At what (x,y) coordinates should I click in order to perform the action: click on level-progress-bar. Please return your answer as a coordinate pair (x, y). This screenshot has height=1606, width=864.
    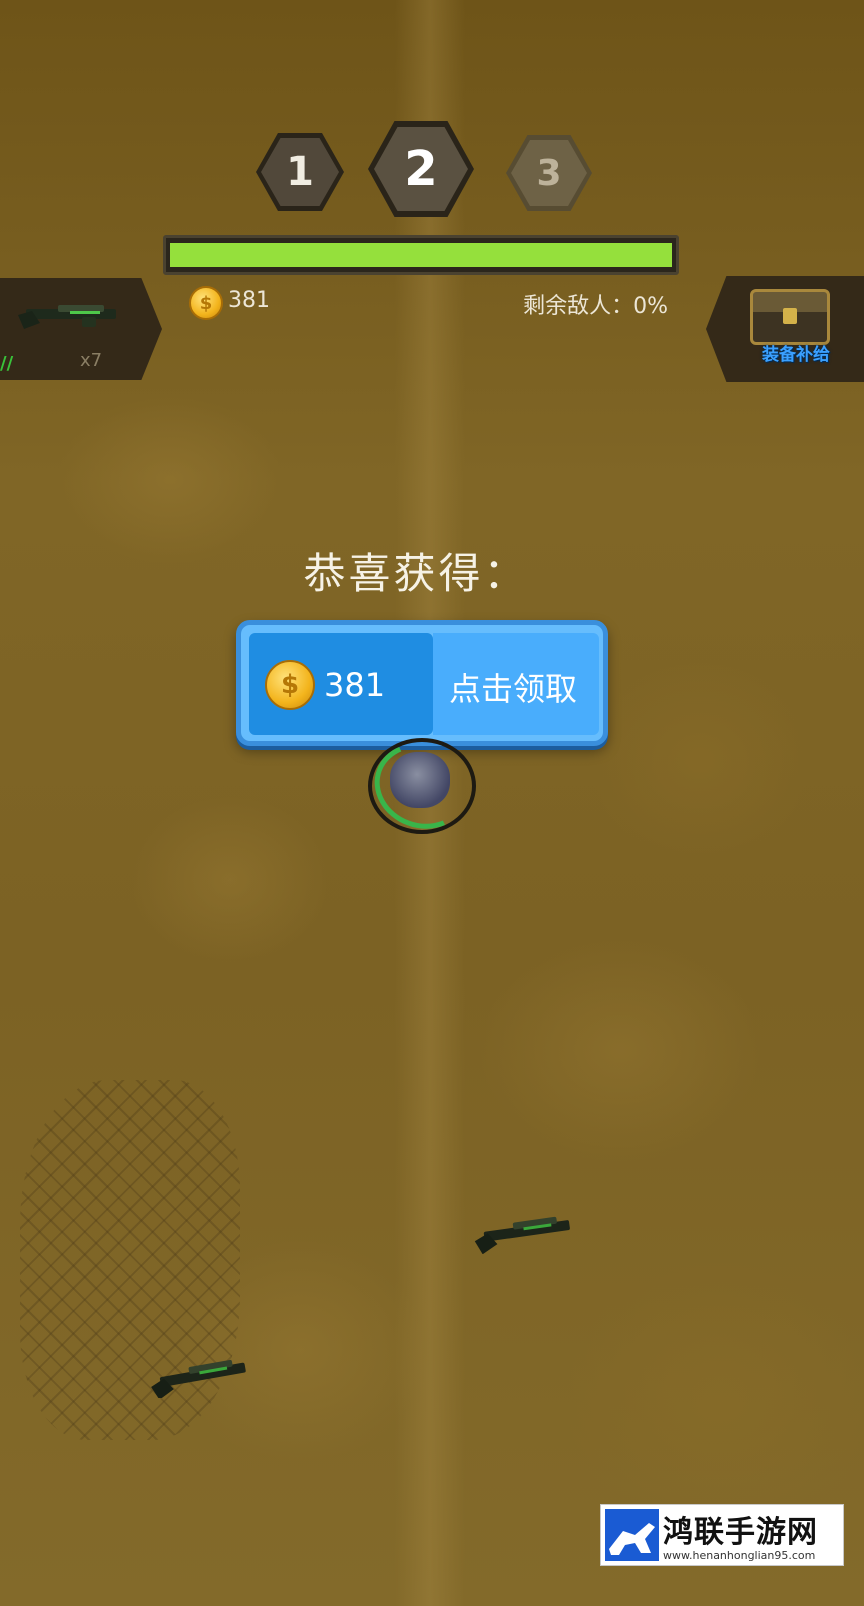
    Looking at the image, I should click on (421, 255).